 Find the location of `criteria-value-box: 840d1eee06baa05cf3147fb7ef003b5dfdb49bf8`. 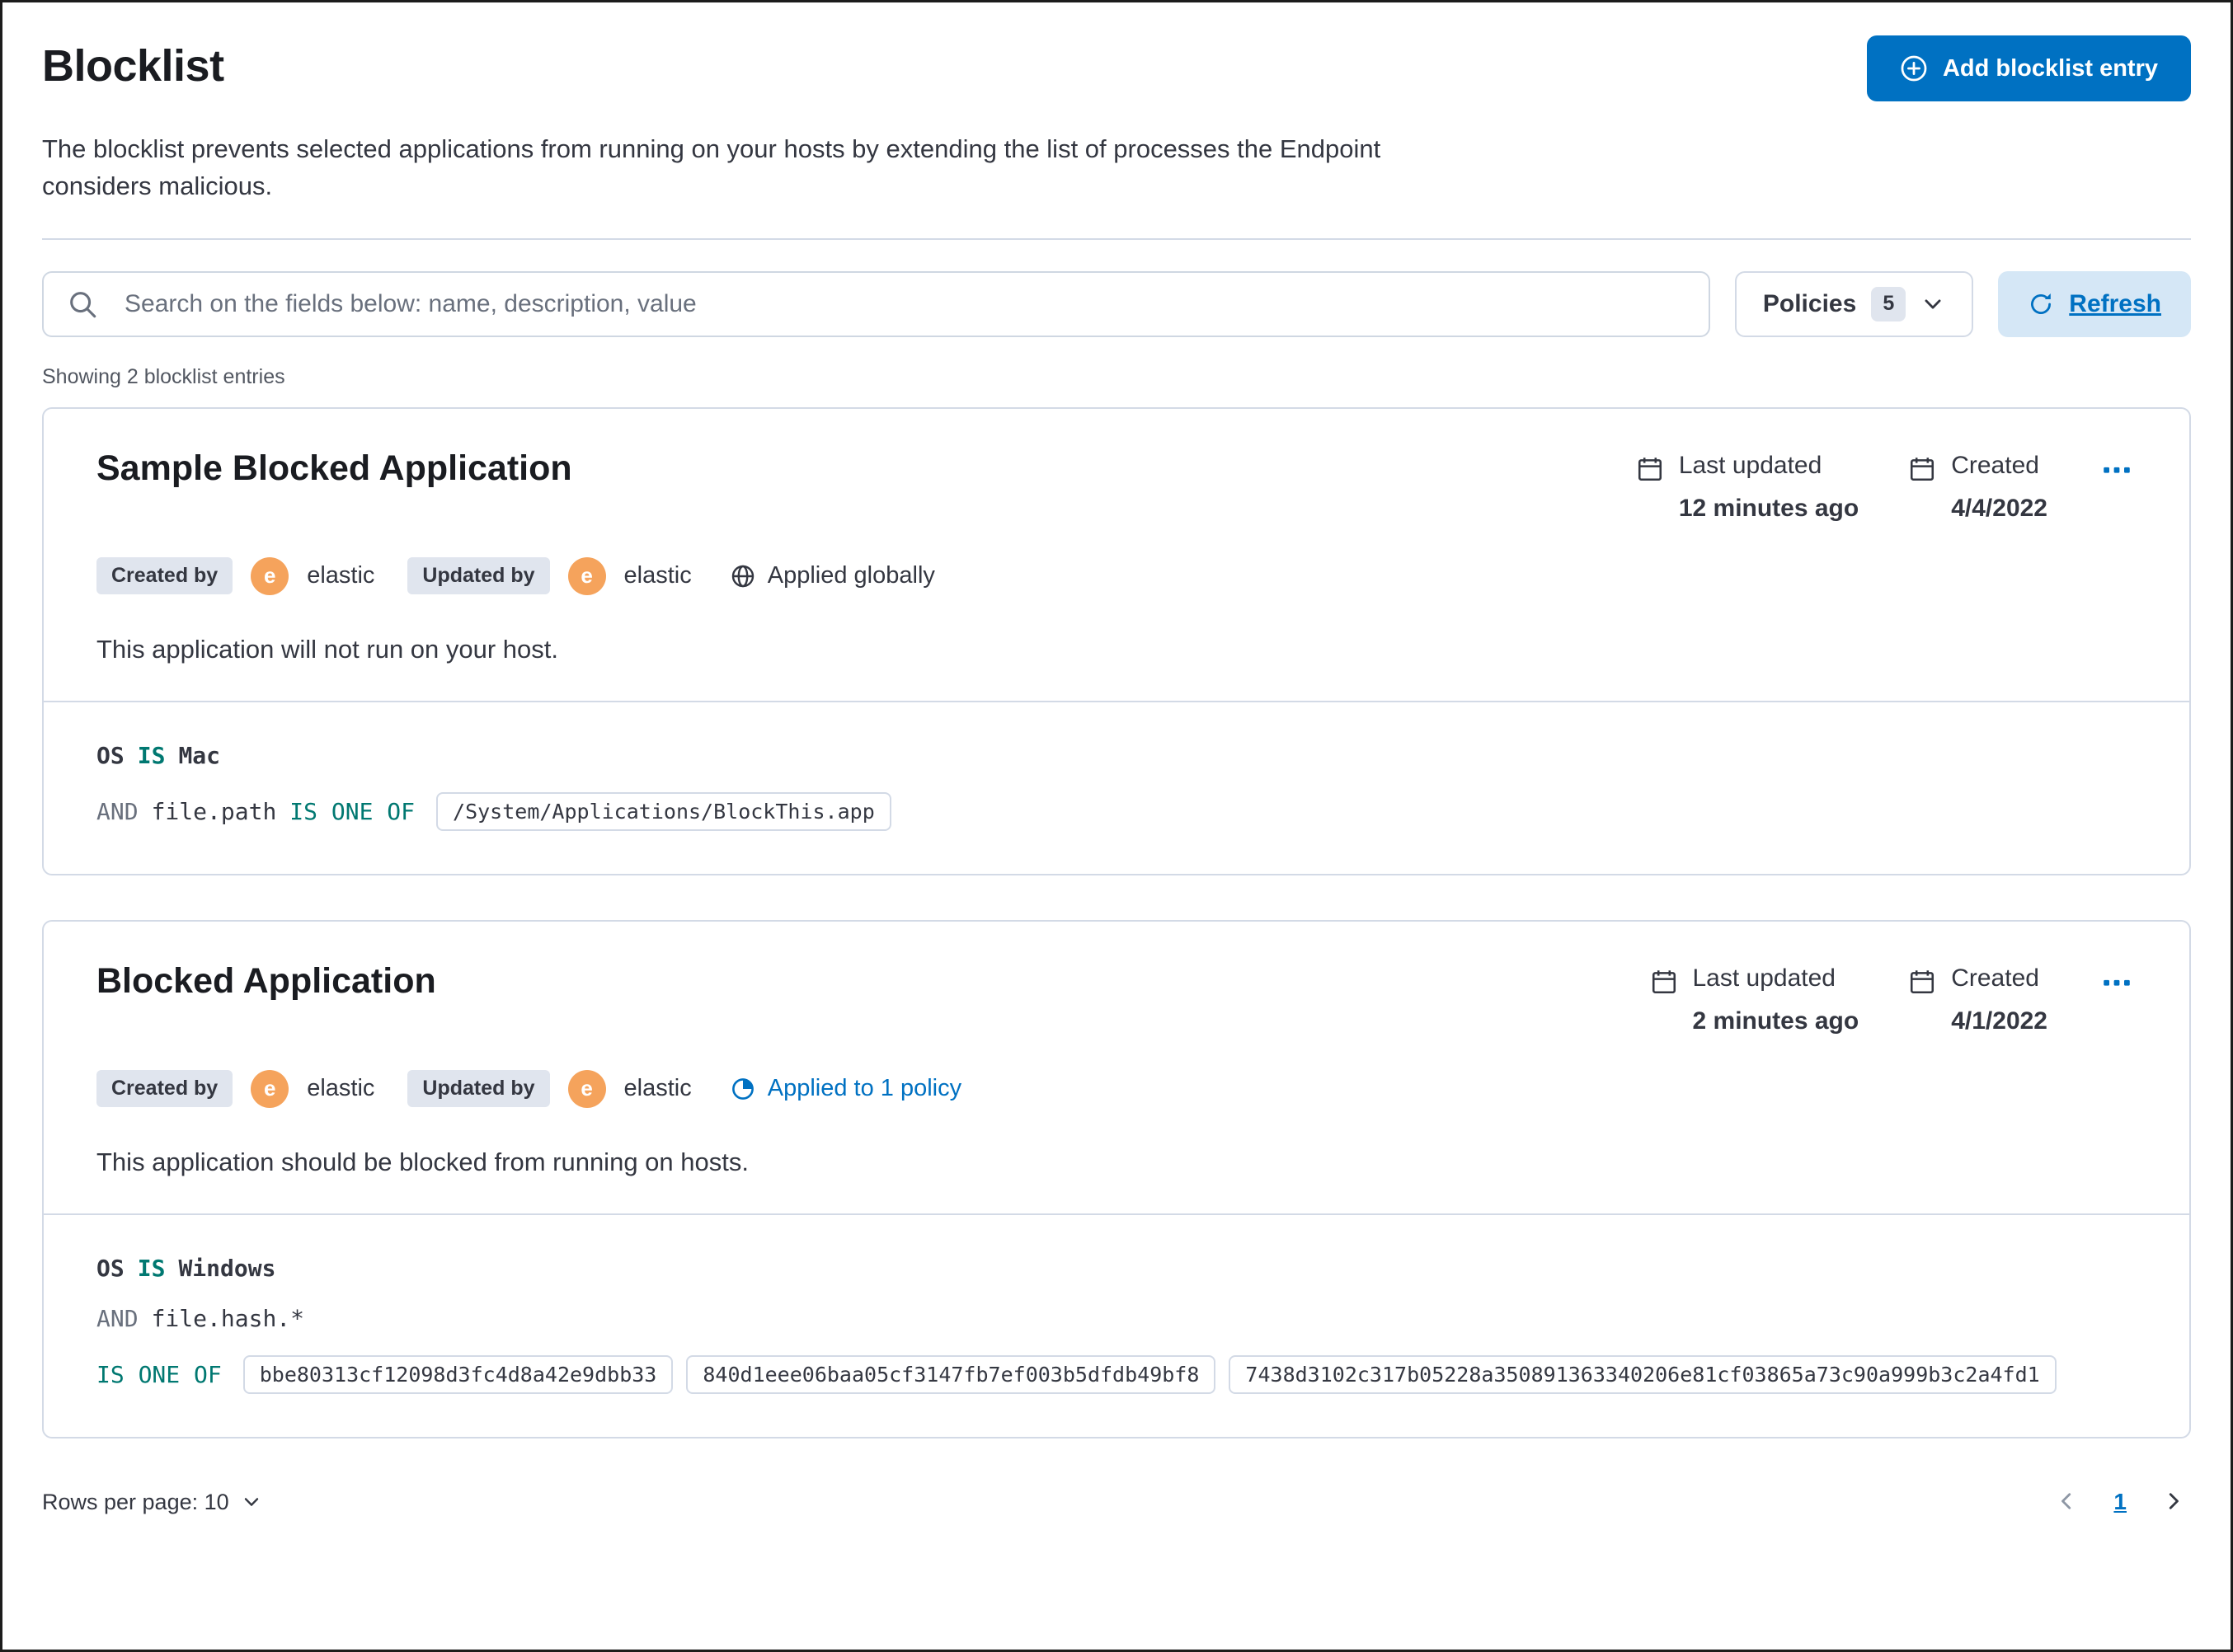

criteria-value-box: 840d1eee06baa05cf3147fb7ef003b5dfdb49bf8 is located at coordinates (951, 1374).